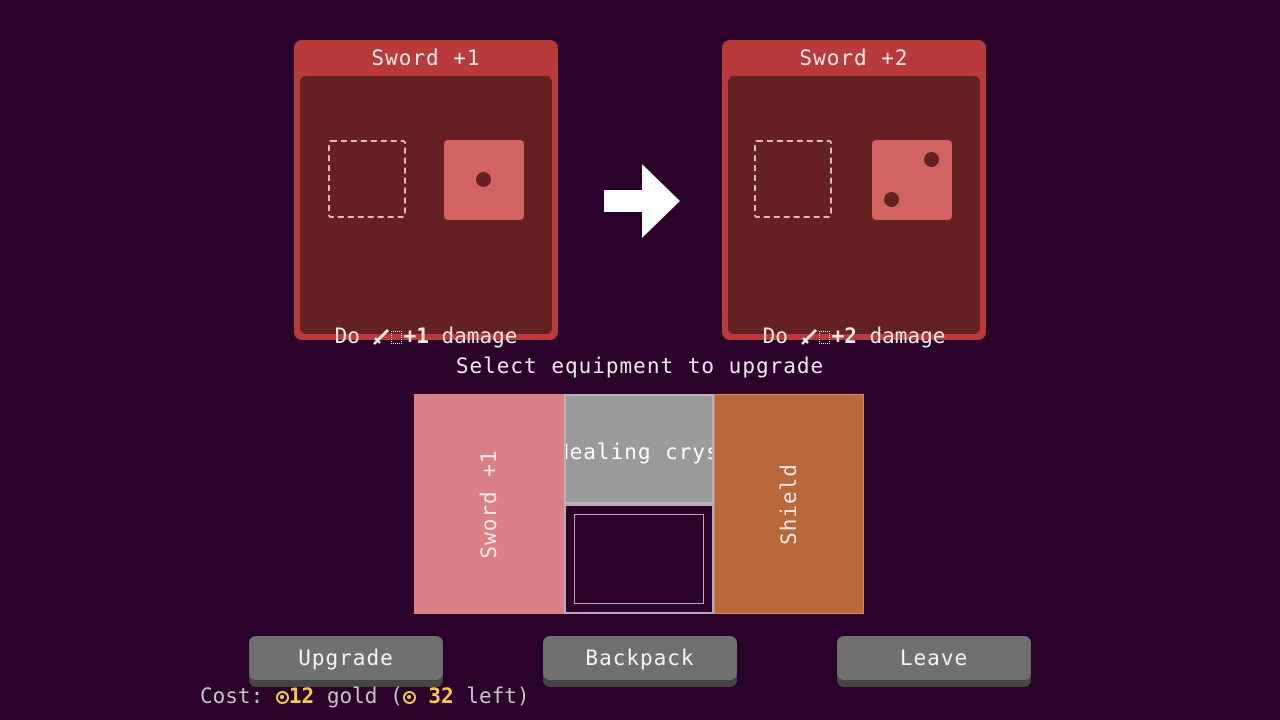 This screenshot has width=1280, height=720. I want to click on equipment-healing-crystal: Healing crystal, so click(639, 449).